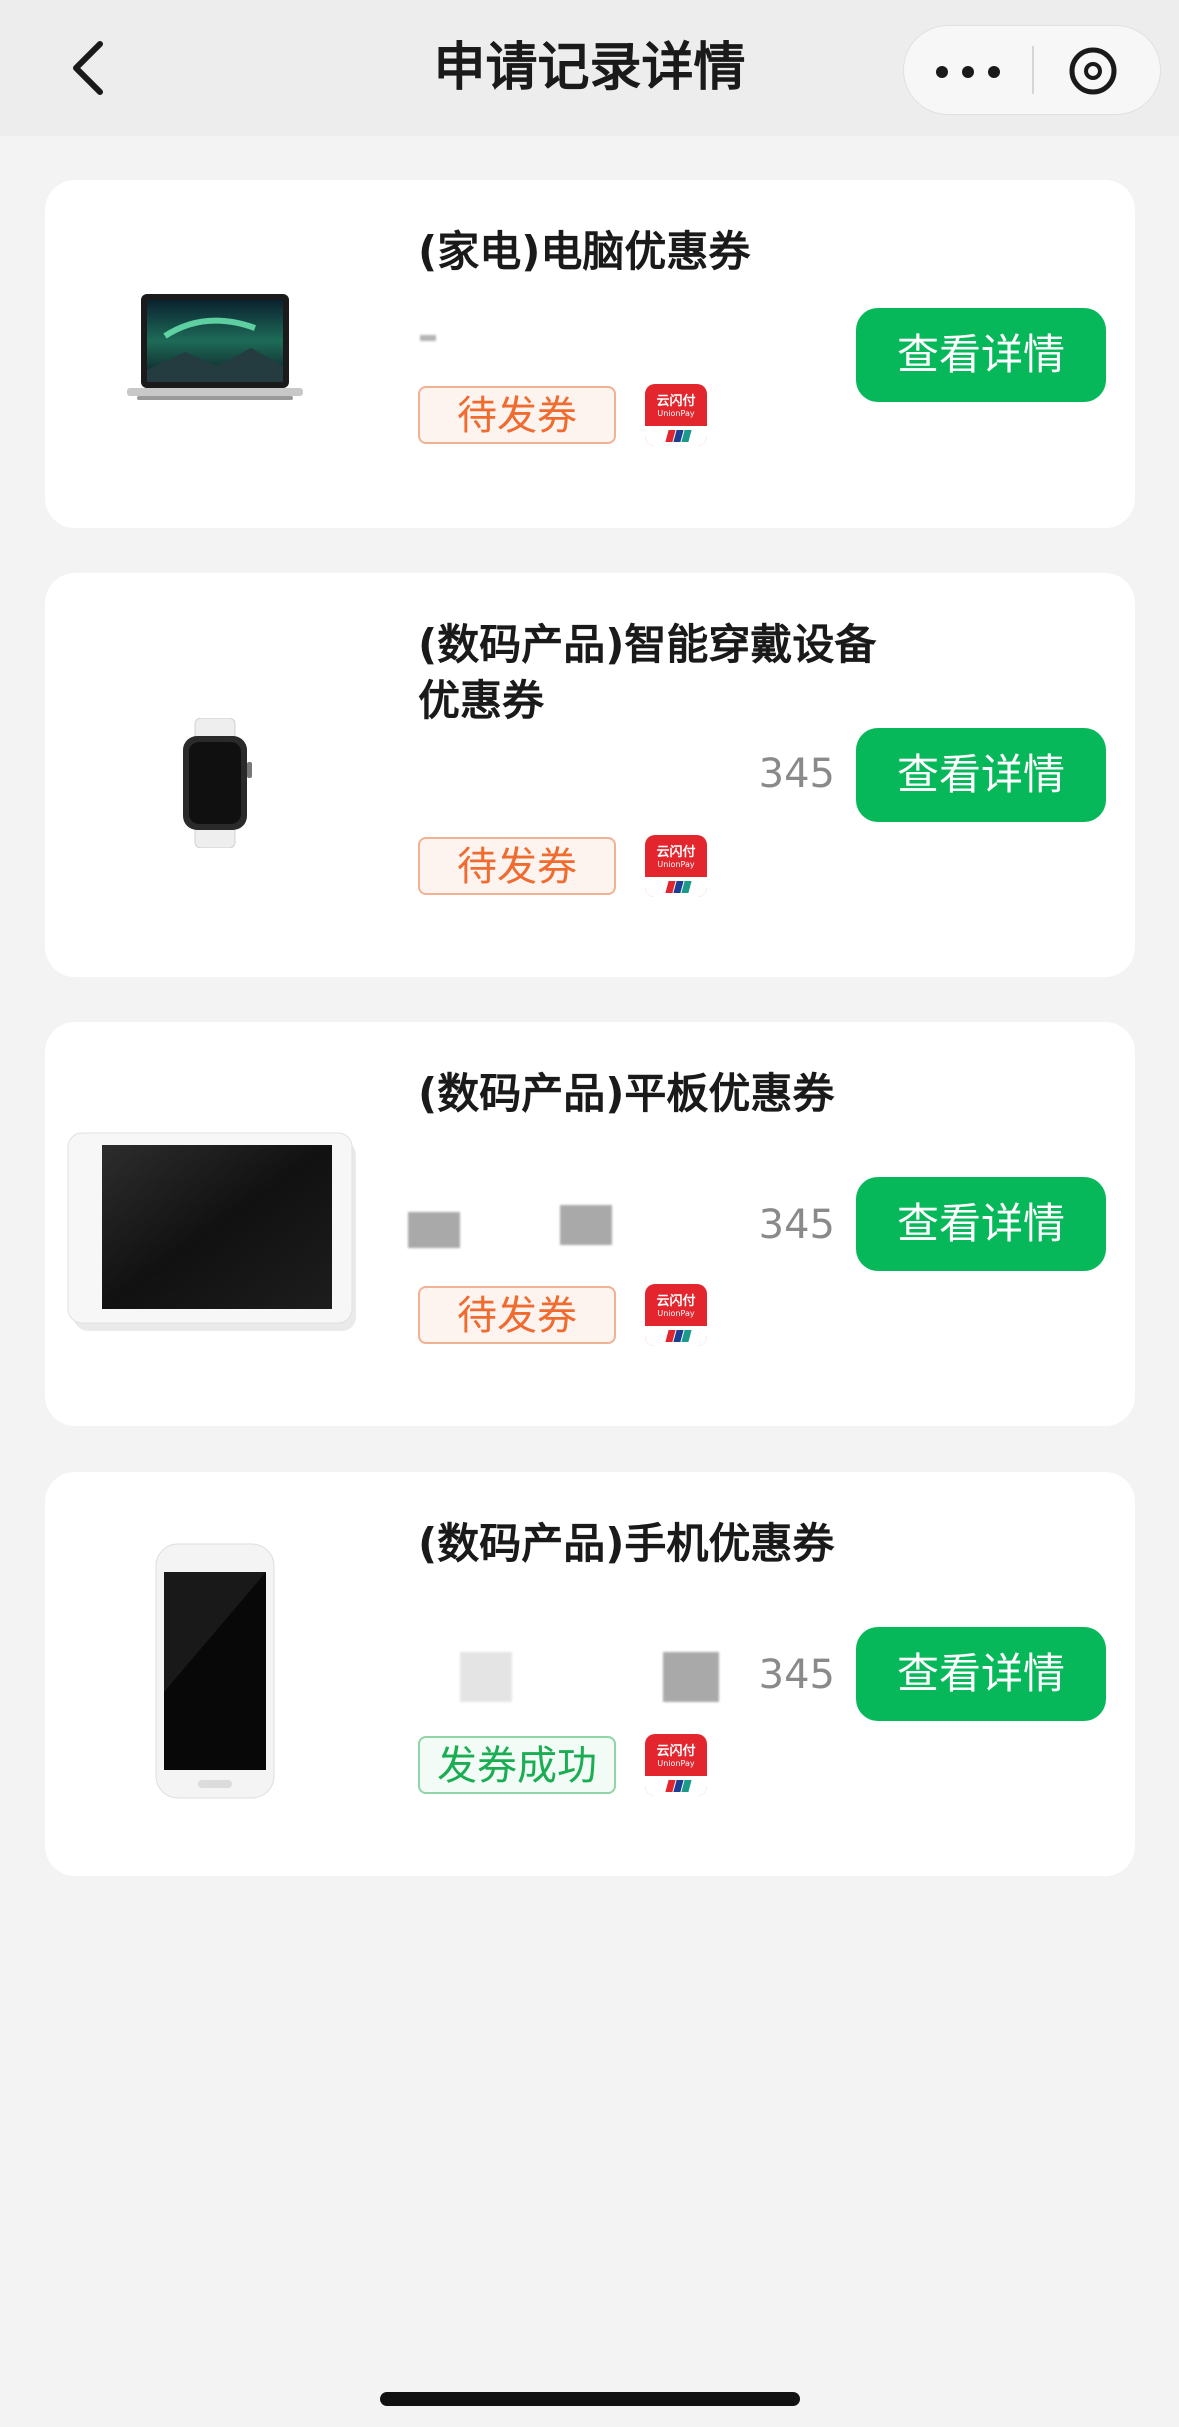 This screenshot has width=1179, height=2427. I want to click on status-badge: 发券成功, so click(517, 1765).